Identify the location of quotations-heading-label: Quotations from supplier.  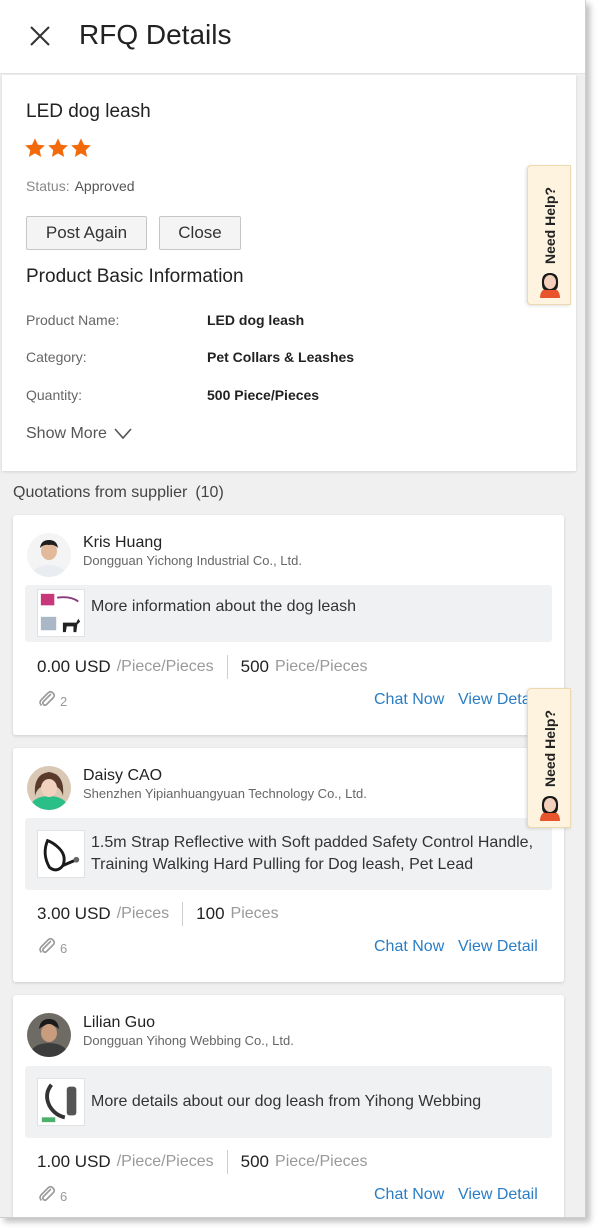
(100, 492).